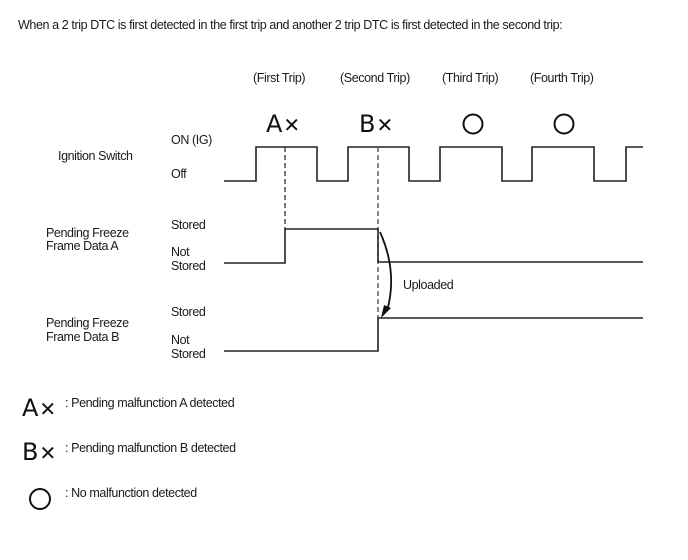  What do you see at coordinates (433, 334) in the screenshot?
I see `freeze-b-waveform` at bounding box center [433, 334].